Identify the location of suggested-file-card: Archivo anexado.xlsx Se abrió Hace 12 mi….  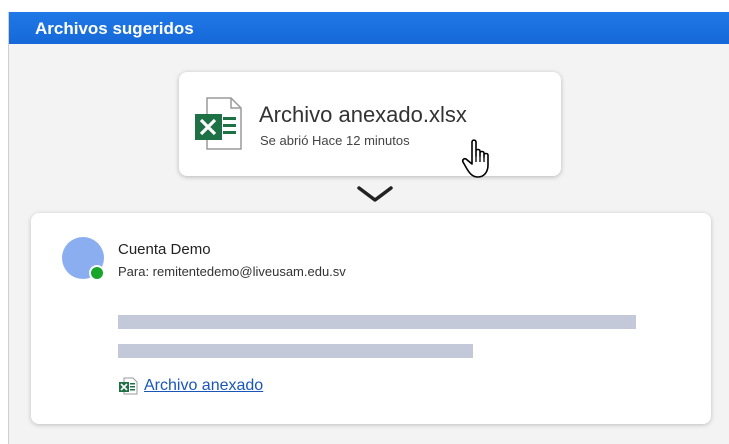
(370, 125).